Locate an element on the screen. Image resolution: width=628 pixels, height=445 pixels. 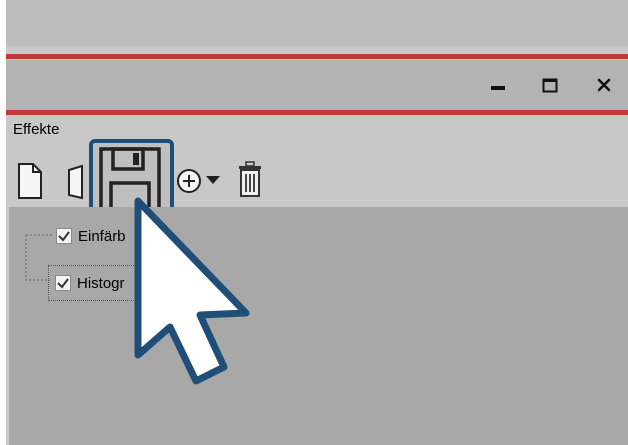
close-button is located at coordinates (604, 85).